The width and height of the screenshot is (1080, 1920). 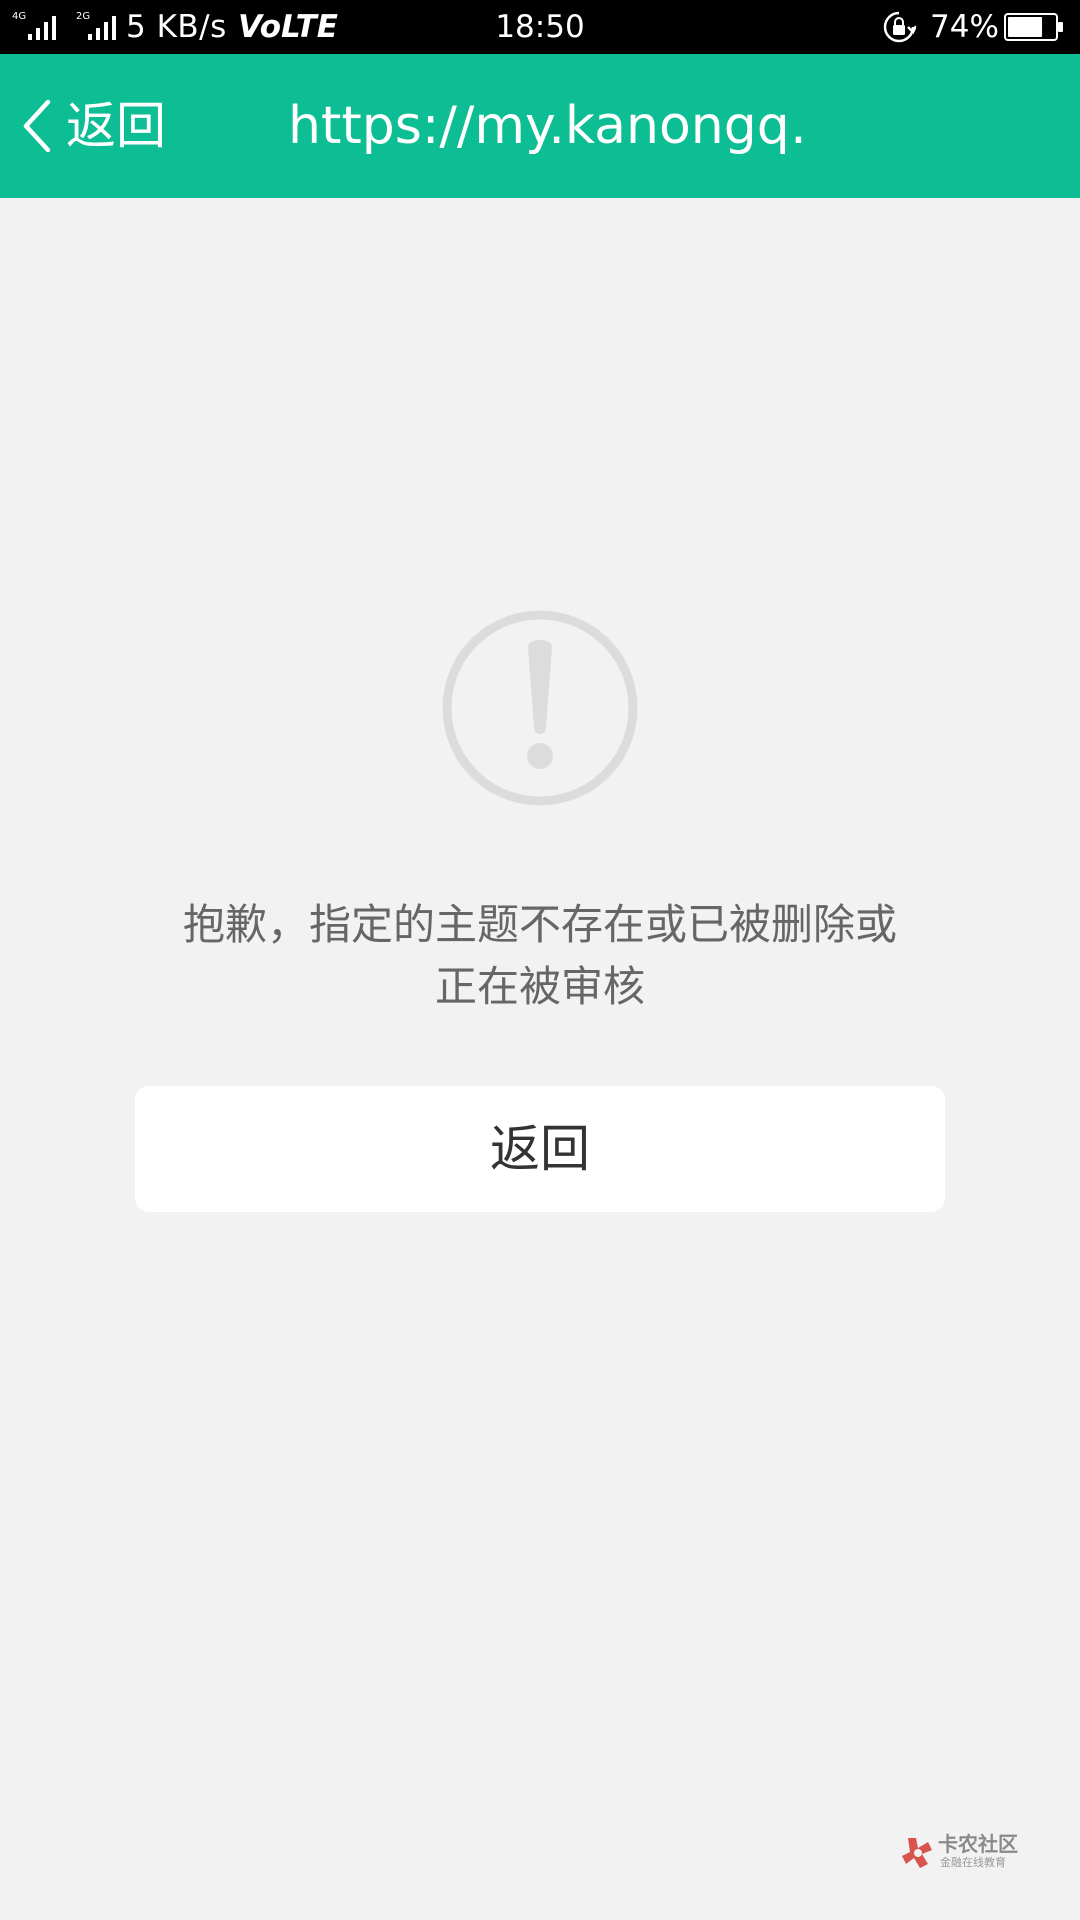 What do you see at coordinates (540, 956) in the screenshot?
I see `error-message: 抱歉，指定的主题不存在或已被删除或 正在被审核` at bounding box center [540, 956].